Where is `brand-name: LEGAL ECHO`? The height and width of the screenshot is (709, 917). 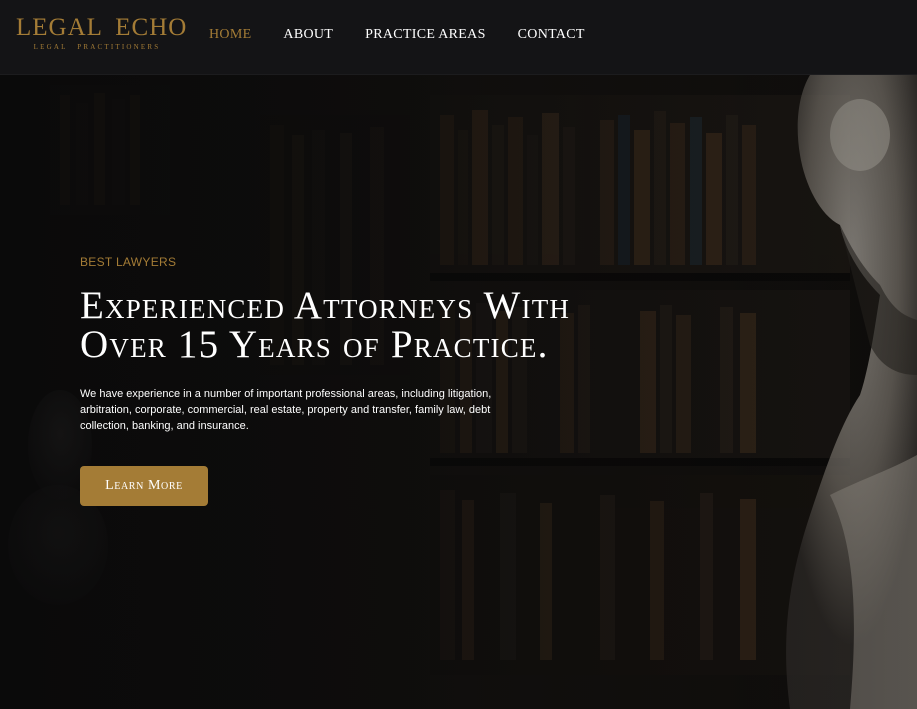 brand-name: LEGAL ECHO is located at coordinates (102, 27).